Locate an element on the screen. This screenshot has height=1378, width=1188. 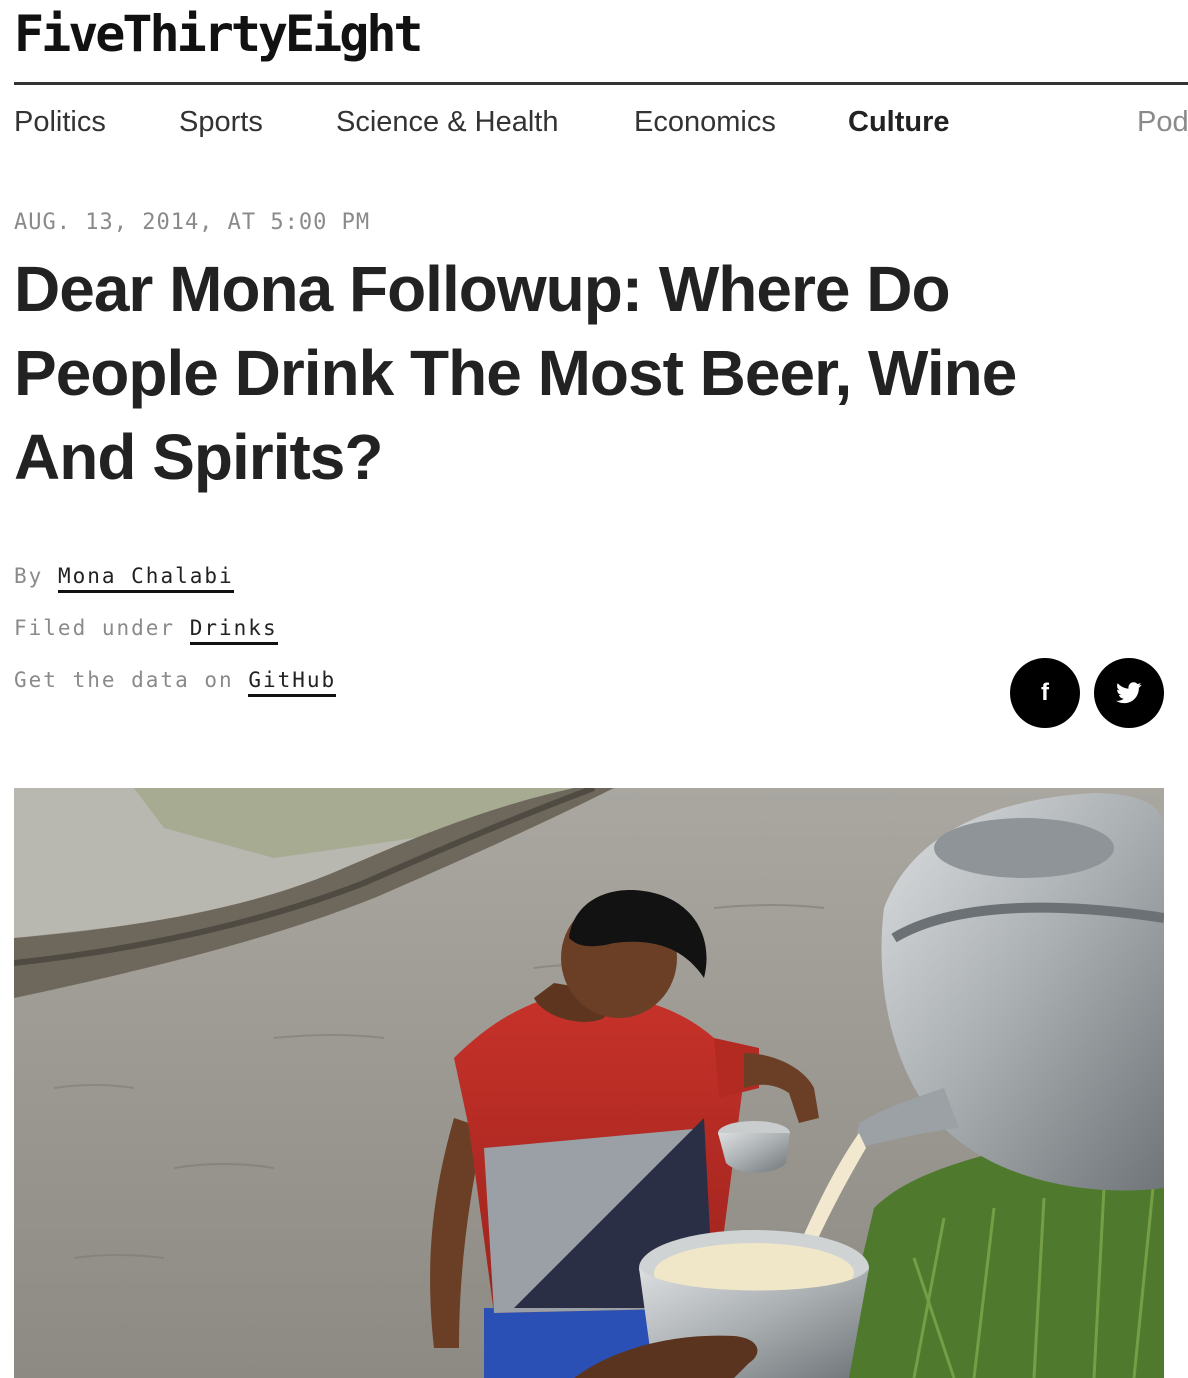
twitter-icon is located at coordinates (1129, 693).